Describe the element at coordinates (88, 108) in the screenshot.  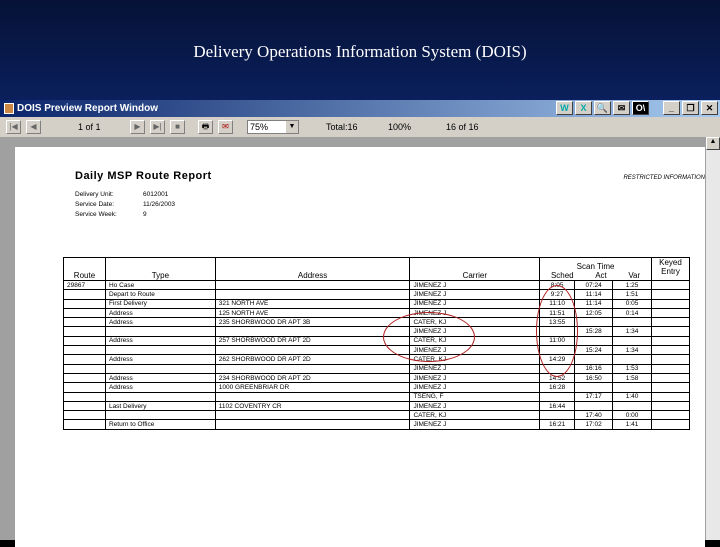
I see `window-title: DOIS Preview Report Window` at that location.